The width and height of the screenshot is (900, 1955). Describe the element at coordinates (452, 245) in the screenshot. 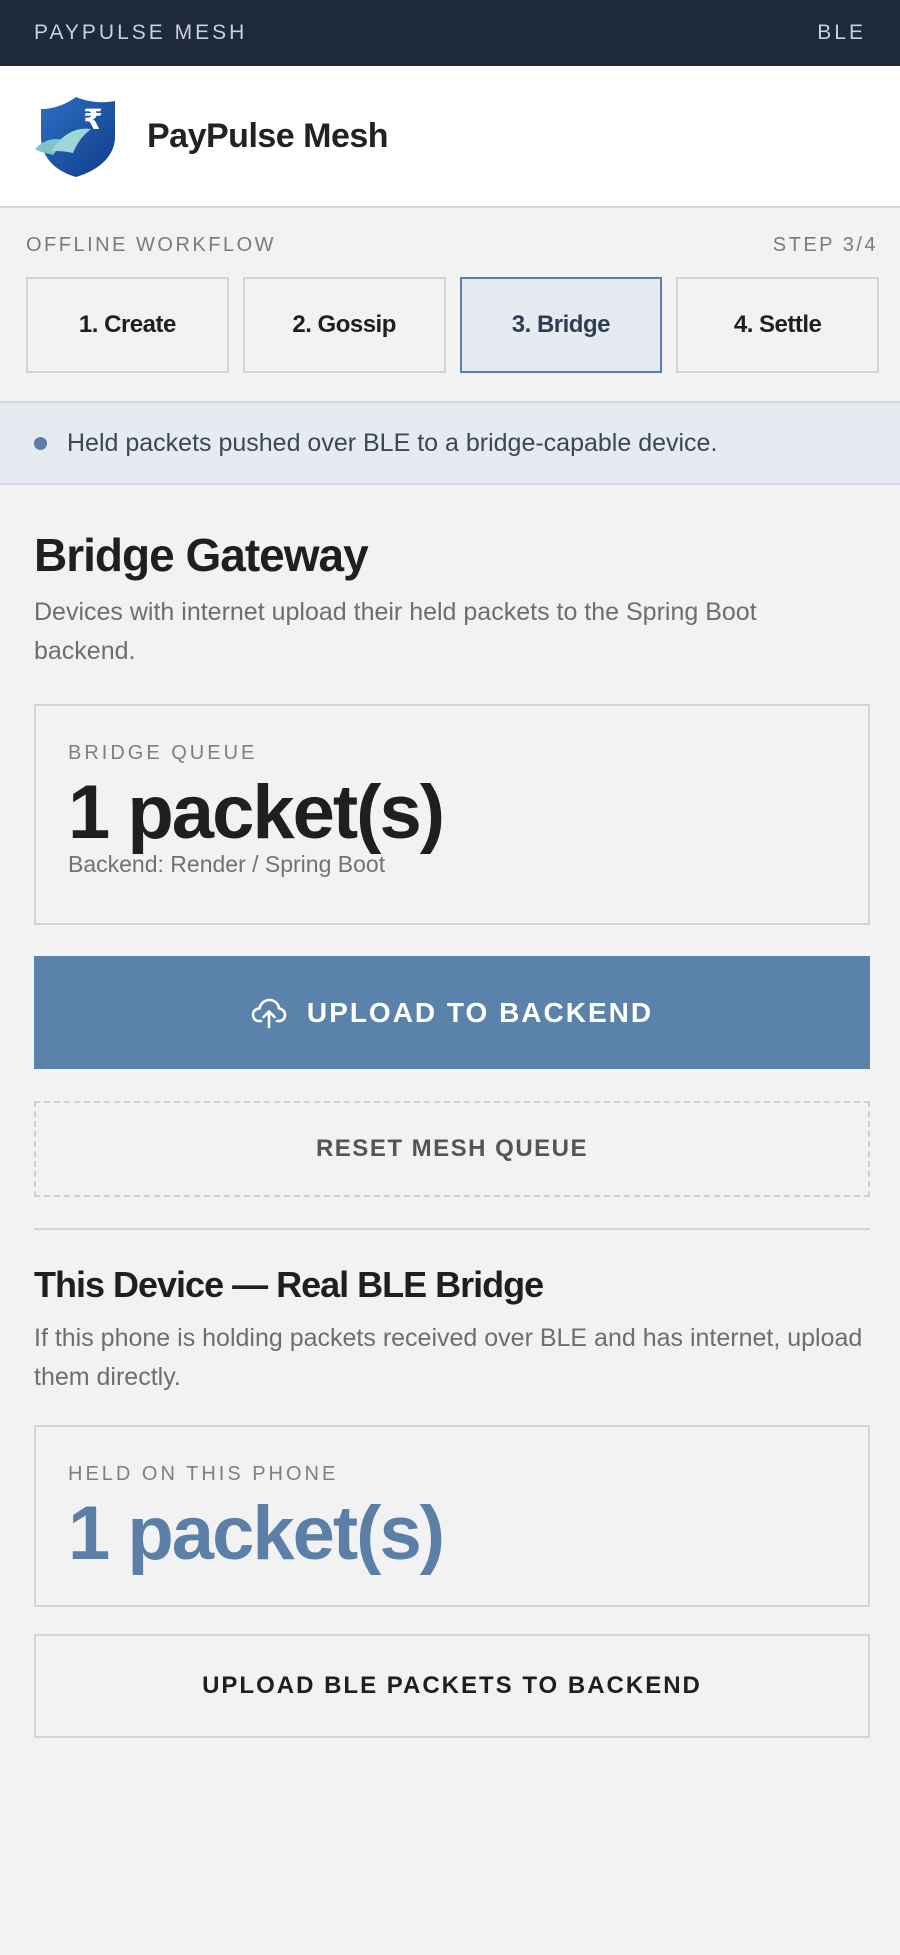

I see `workflow-meta: OFFLINE WORKFLOW STEP 3/4` at that location.